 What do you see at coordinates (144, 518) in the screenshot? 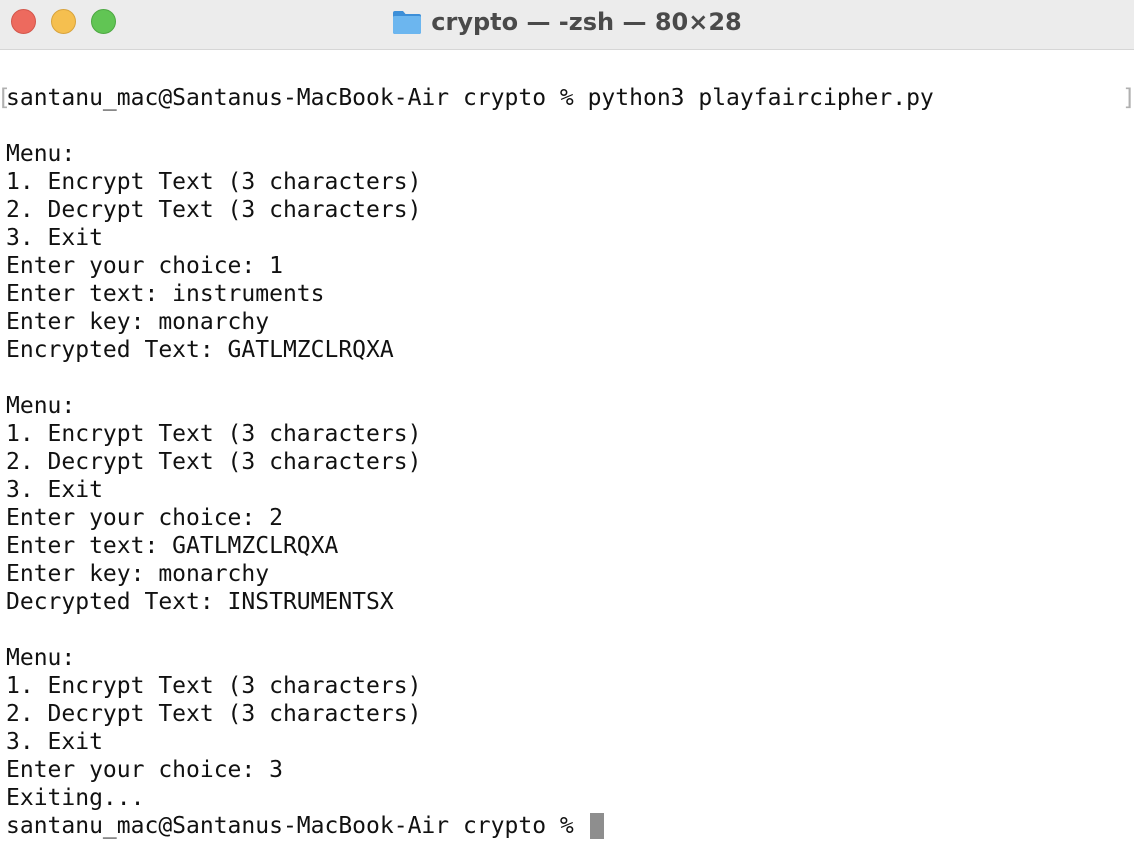
I see `terminal-line: Enter your choice: 2` at bounding box center [144, 518].